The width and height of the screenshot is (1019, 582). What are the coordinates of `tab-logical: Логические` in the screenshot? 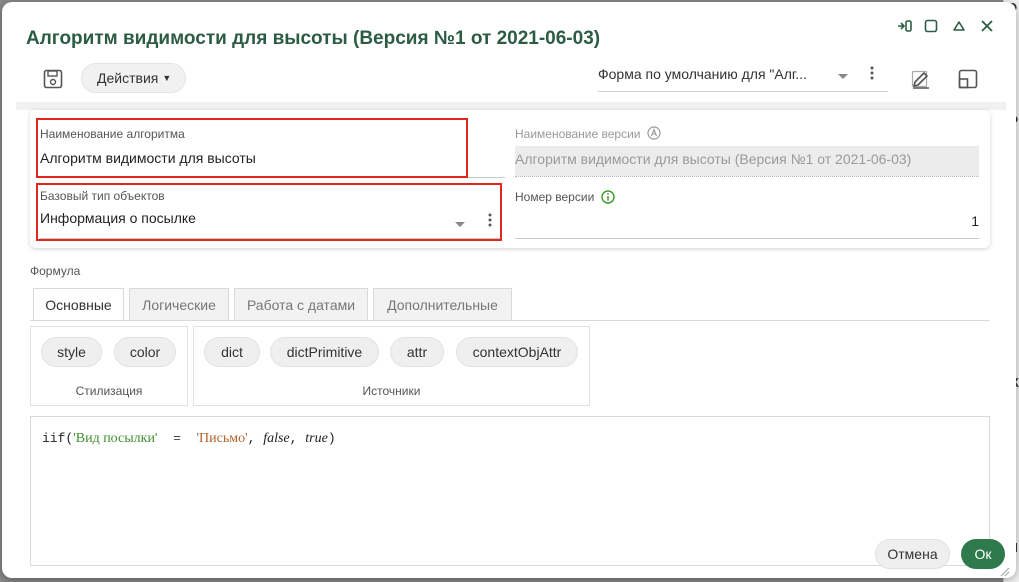 It's located at (179, 304).